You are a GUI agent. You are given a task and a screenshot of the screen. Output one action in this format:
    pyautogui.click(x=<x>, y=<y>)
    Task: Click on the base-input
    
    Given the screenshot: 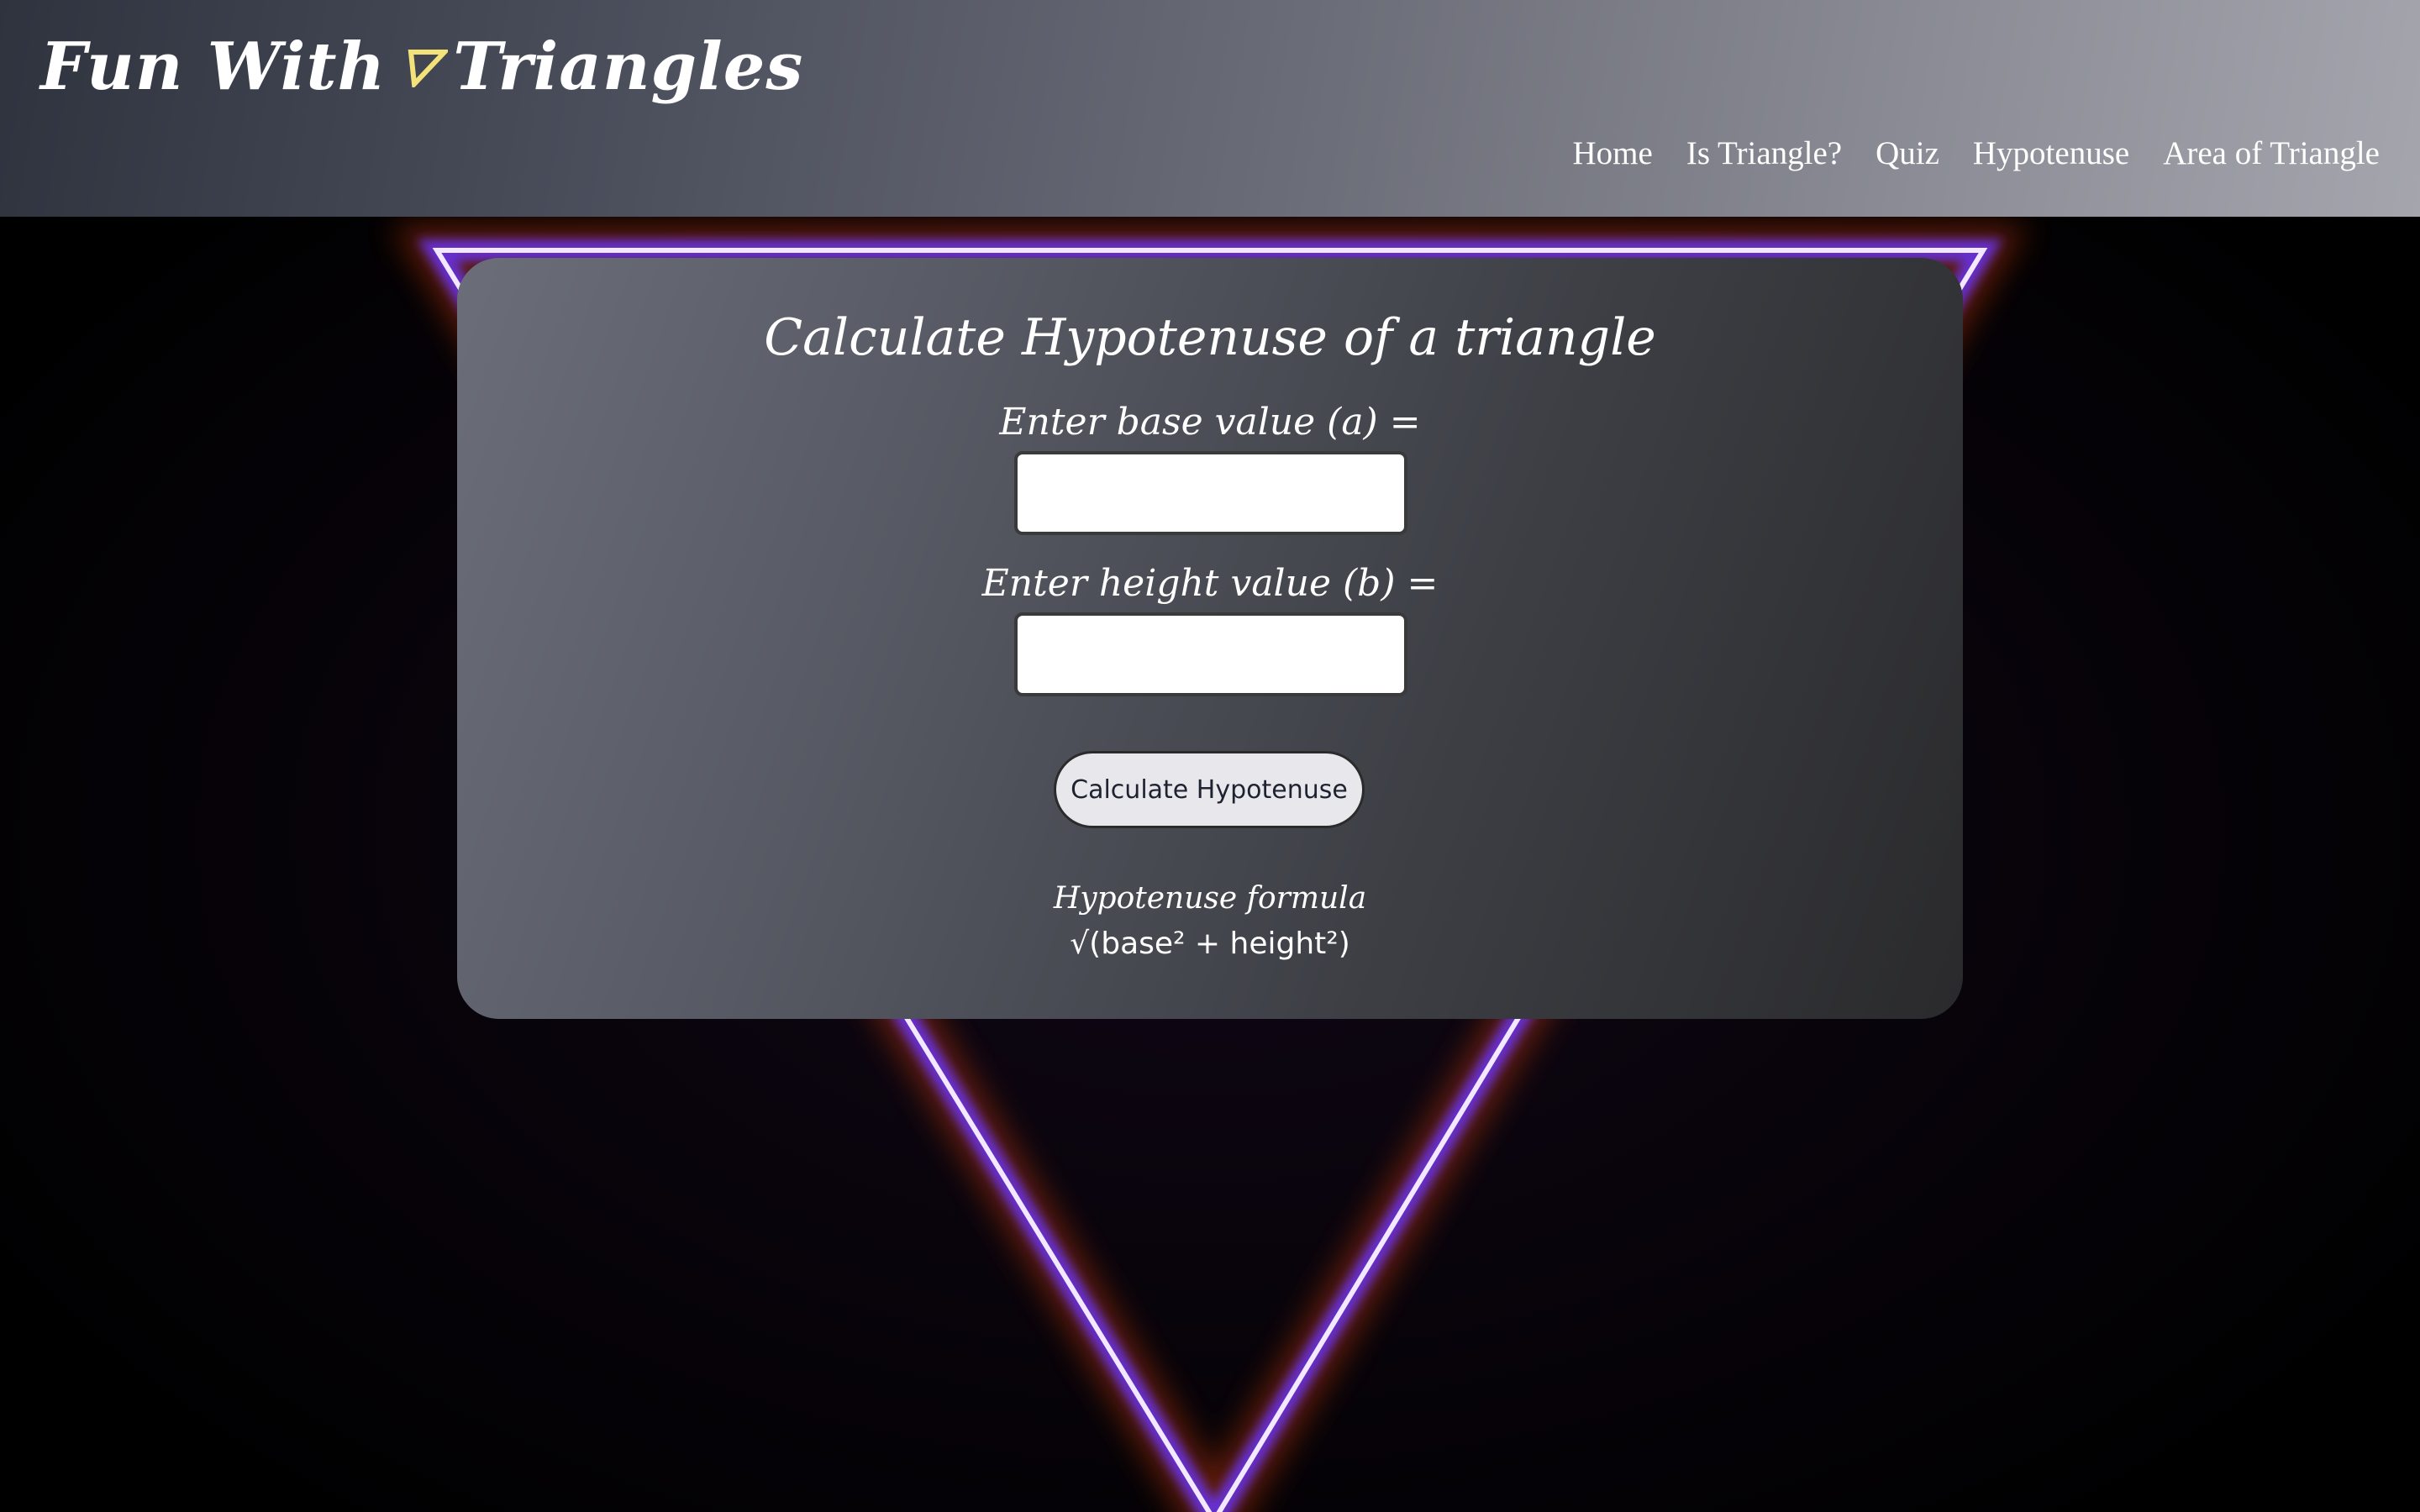 What is the action you would take?
    pyautogui.click(x=1210, y=493)
    